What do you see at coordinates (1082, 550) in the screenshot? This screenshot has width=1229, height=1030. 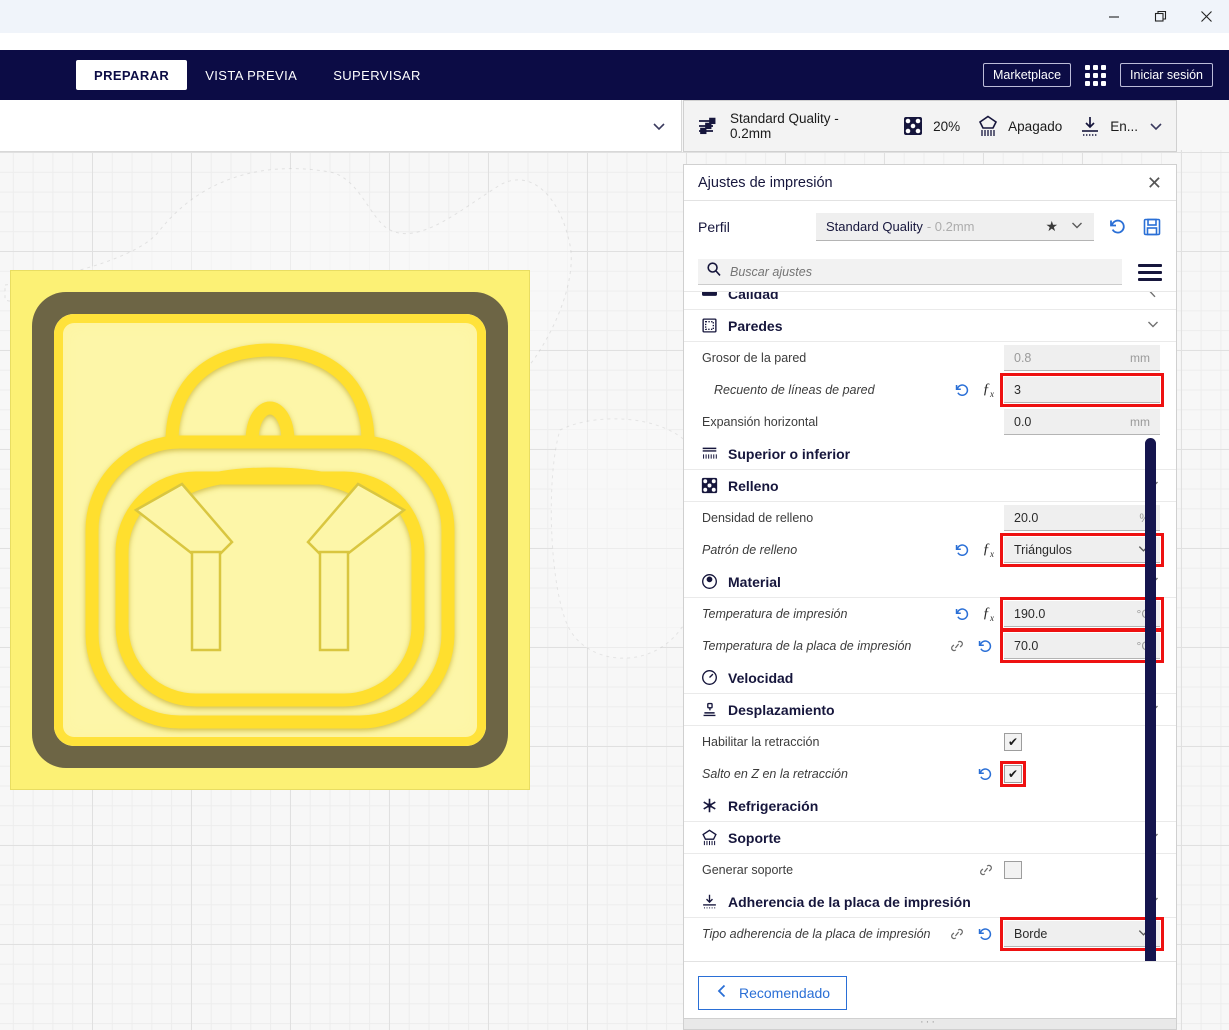 I see `dropdown-field: Triángulos` at bounding box center [1082, 550].